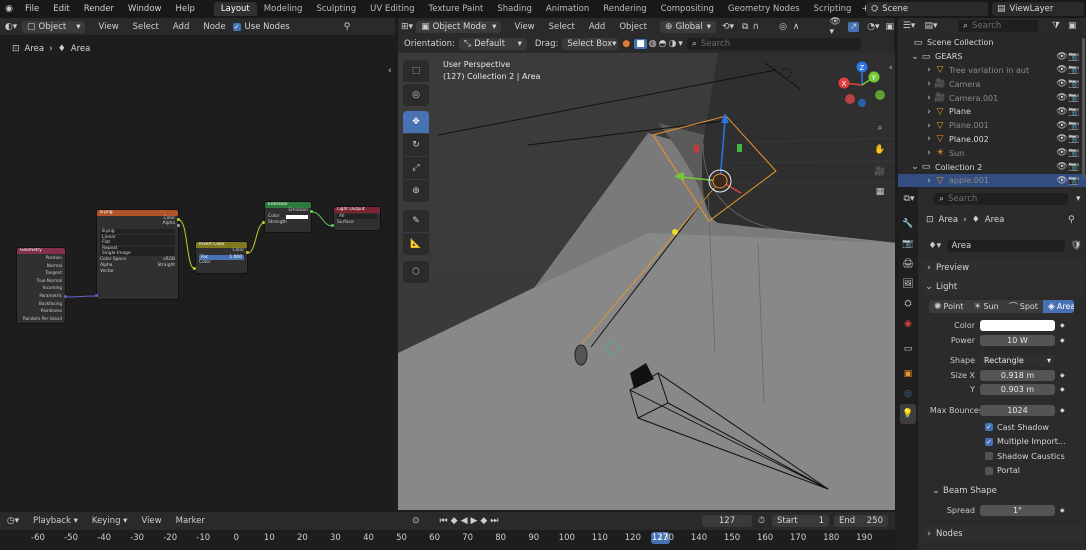 The height and width of the screenshot is (550, 1086). I want to click on outliner-item: › ▽ Plane.001 👁 📷, so click(992, 126).